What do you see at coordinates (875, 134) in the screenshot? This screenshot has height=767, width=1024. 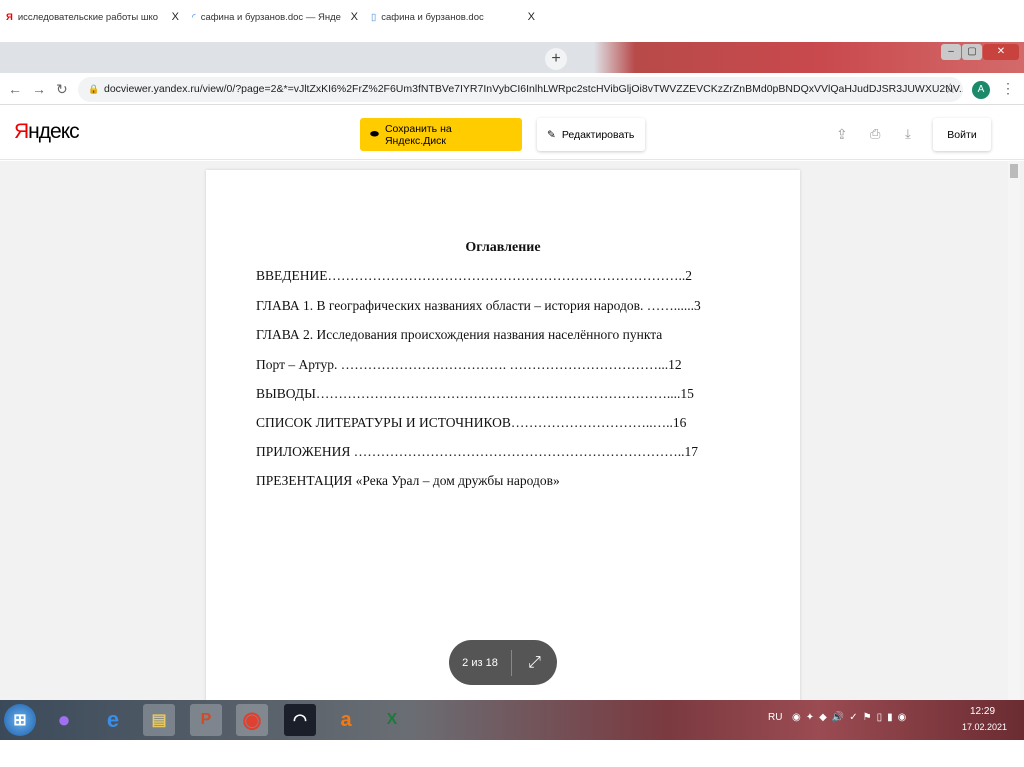 I see `print-icon: ⎙` at bounding box center [875, 134].